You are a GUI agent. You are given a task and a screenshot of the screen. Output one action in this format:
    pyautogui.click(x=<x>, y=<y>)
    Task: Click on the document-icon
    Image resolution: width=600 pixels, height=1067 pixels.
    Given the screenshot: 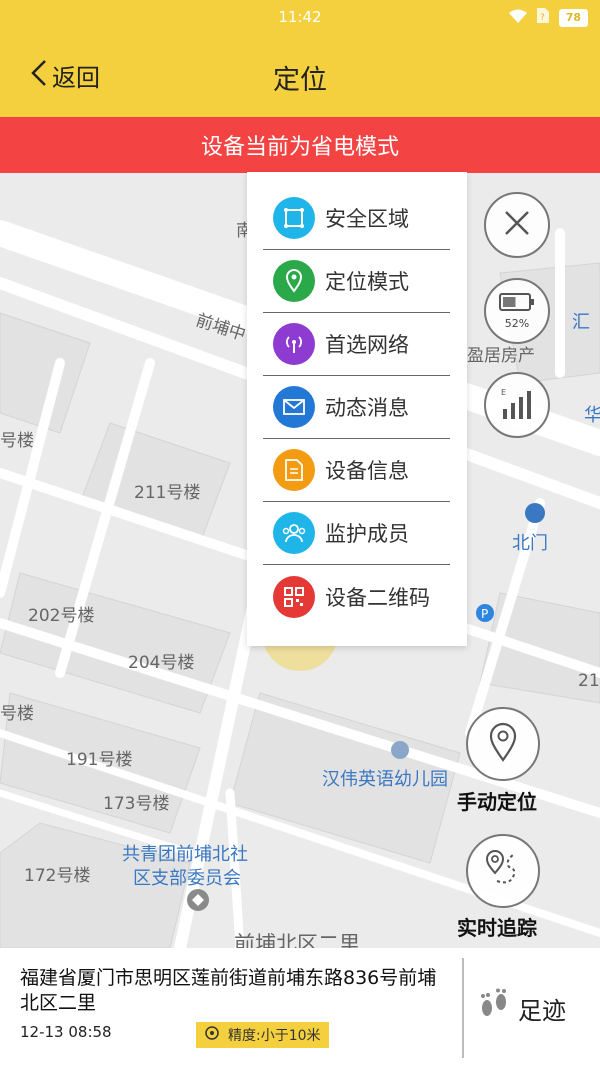 What is the action you would take?
    pyautogui.click(x=294, y=470)
    